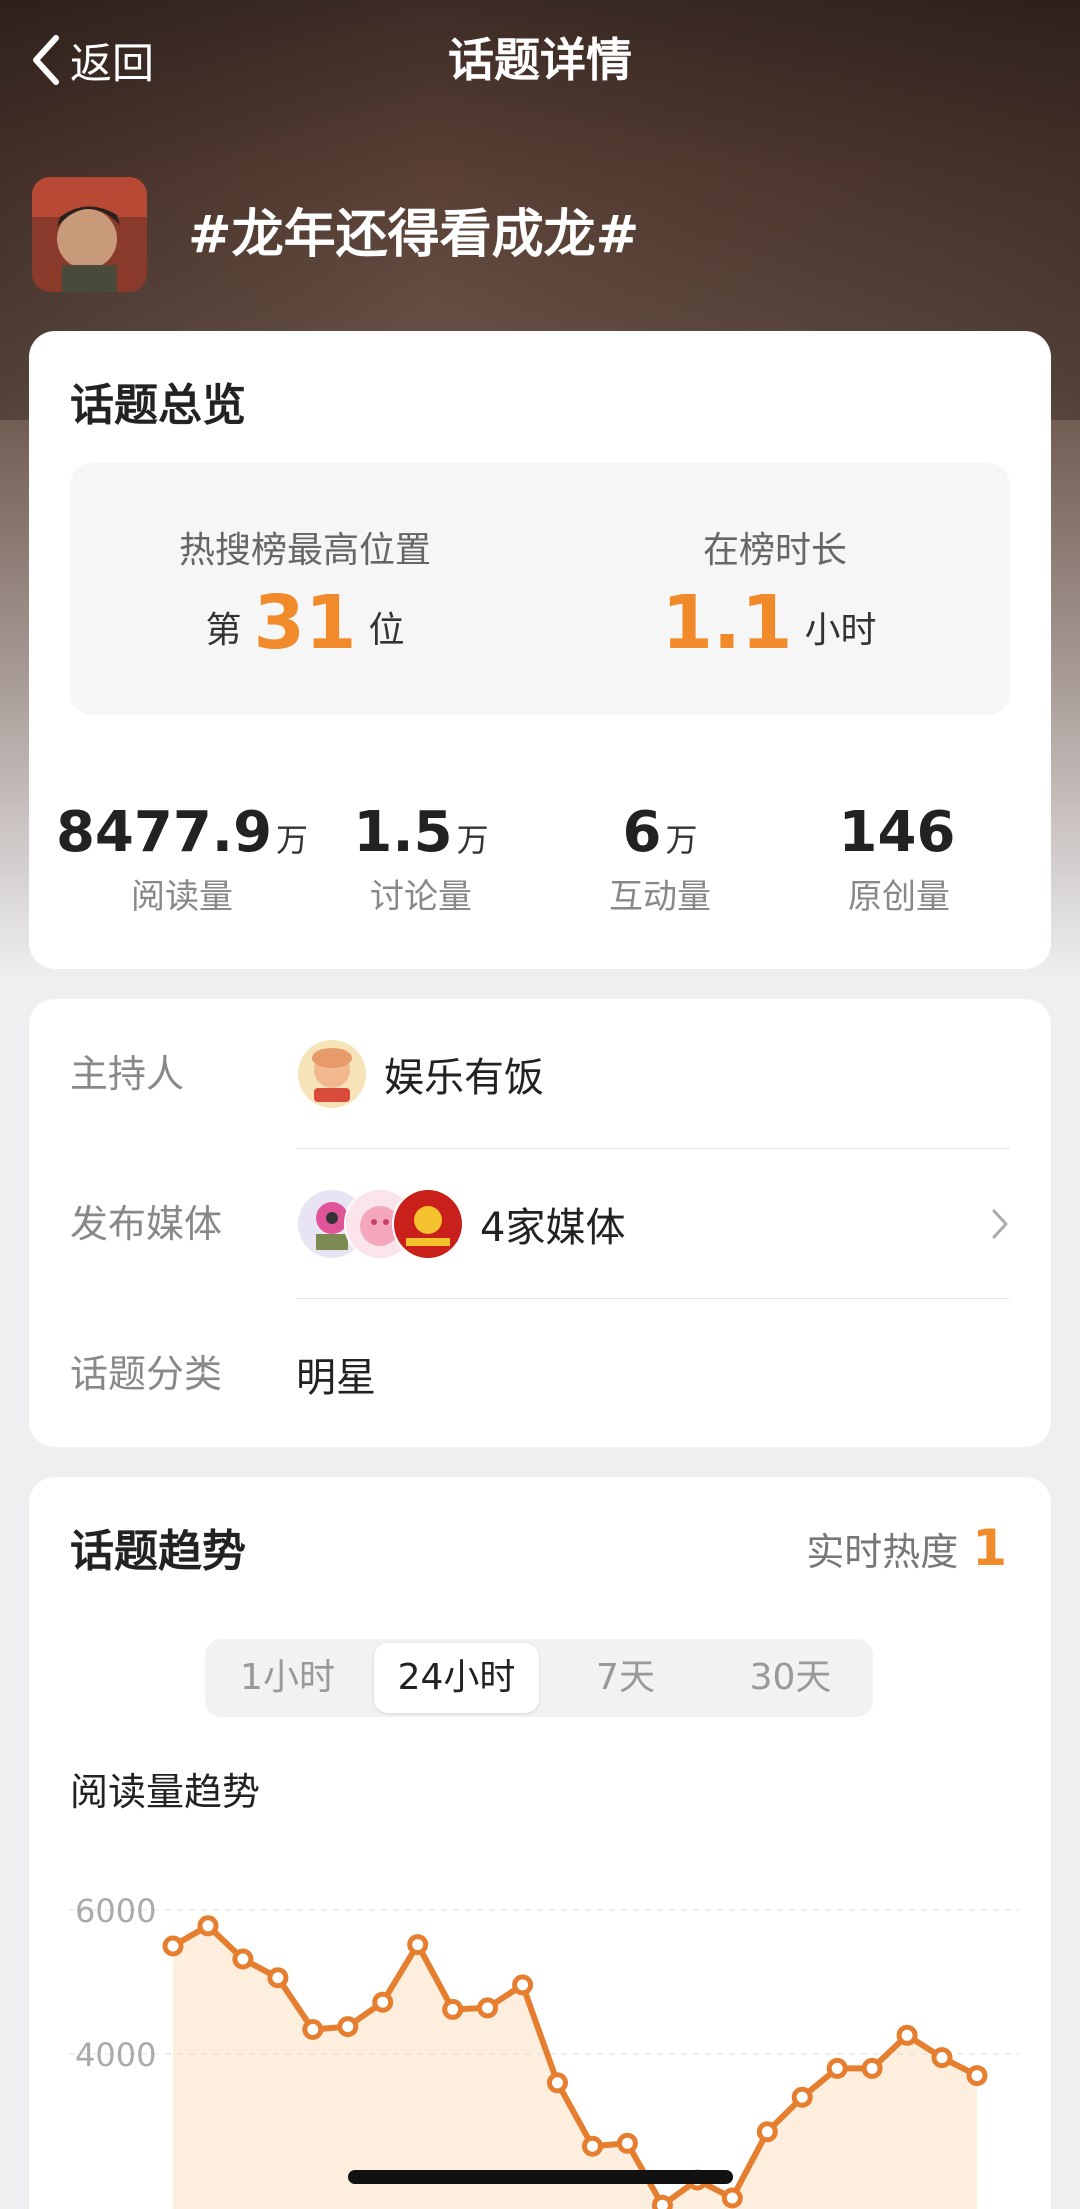 The height and width of the screenshot is (2209, 1080). What do you see at coordinates (642, 832) in the screenshot?
I see `stat-value: 6` at bounding box center [642, 832].